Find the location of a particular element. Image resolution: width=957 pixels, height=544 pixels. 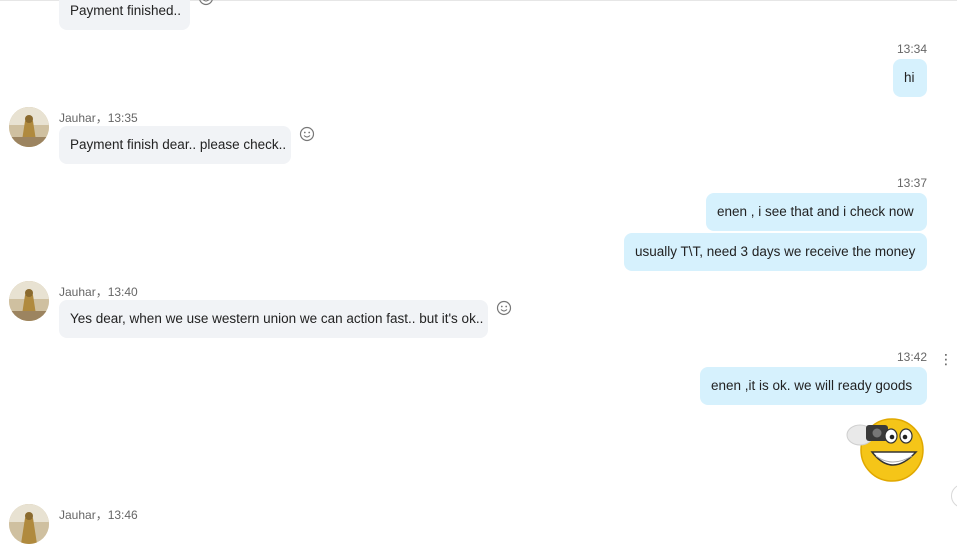

sender-name-time: Jauhar，13:46 is located at coordinates (98, 515).